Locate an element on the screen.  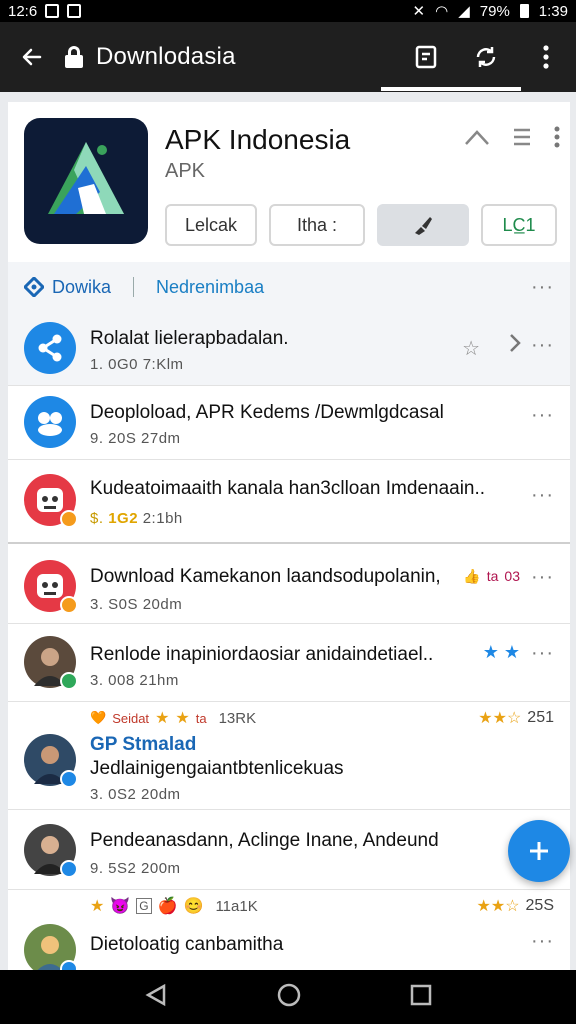
lock-icon is located at coordinates (74, 57).